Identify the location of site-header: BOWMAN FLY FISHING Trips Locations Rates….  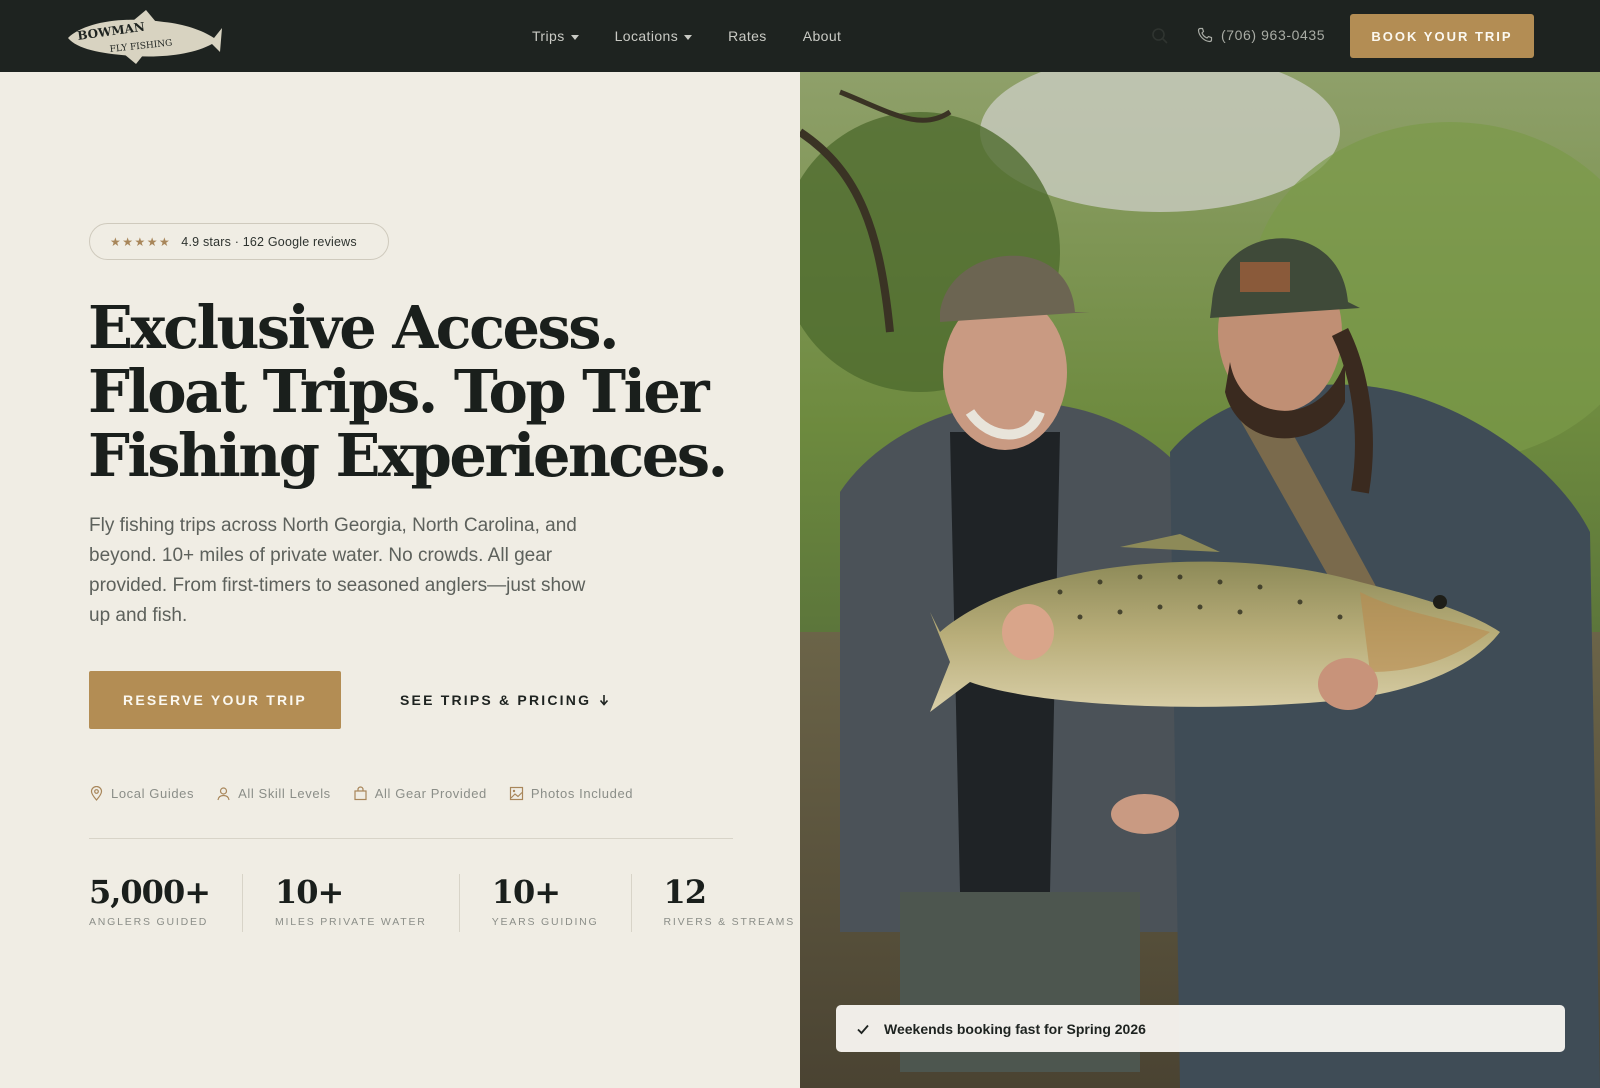
(800, 36).